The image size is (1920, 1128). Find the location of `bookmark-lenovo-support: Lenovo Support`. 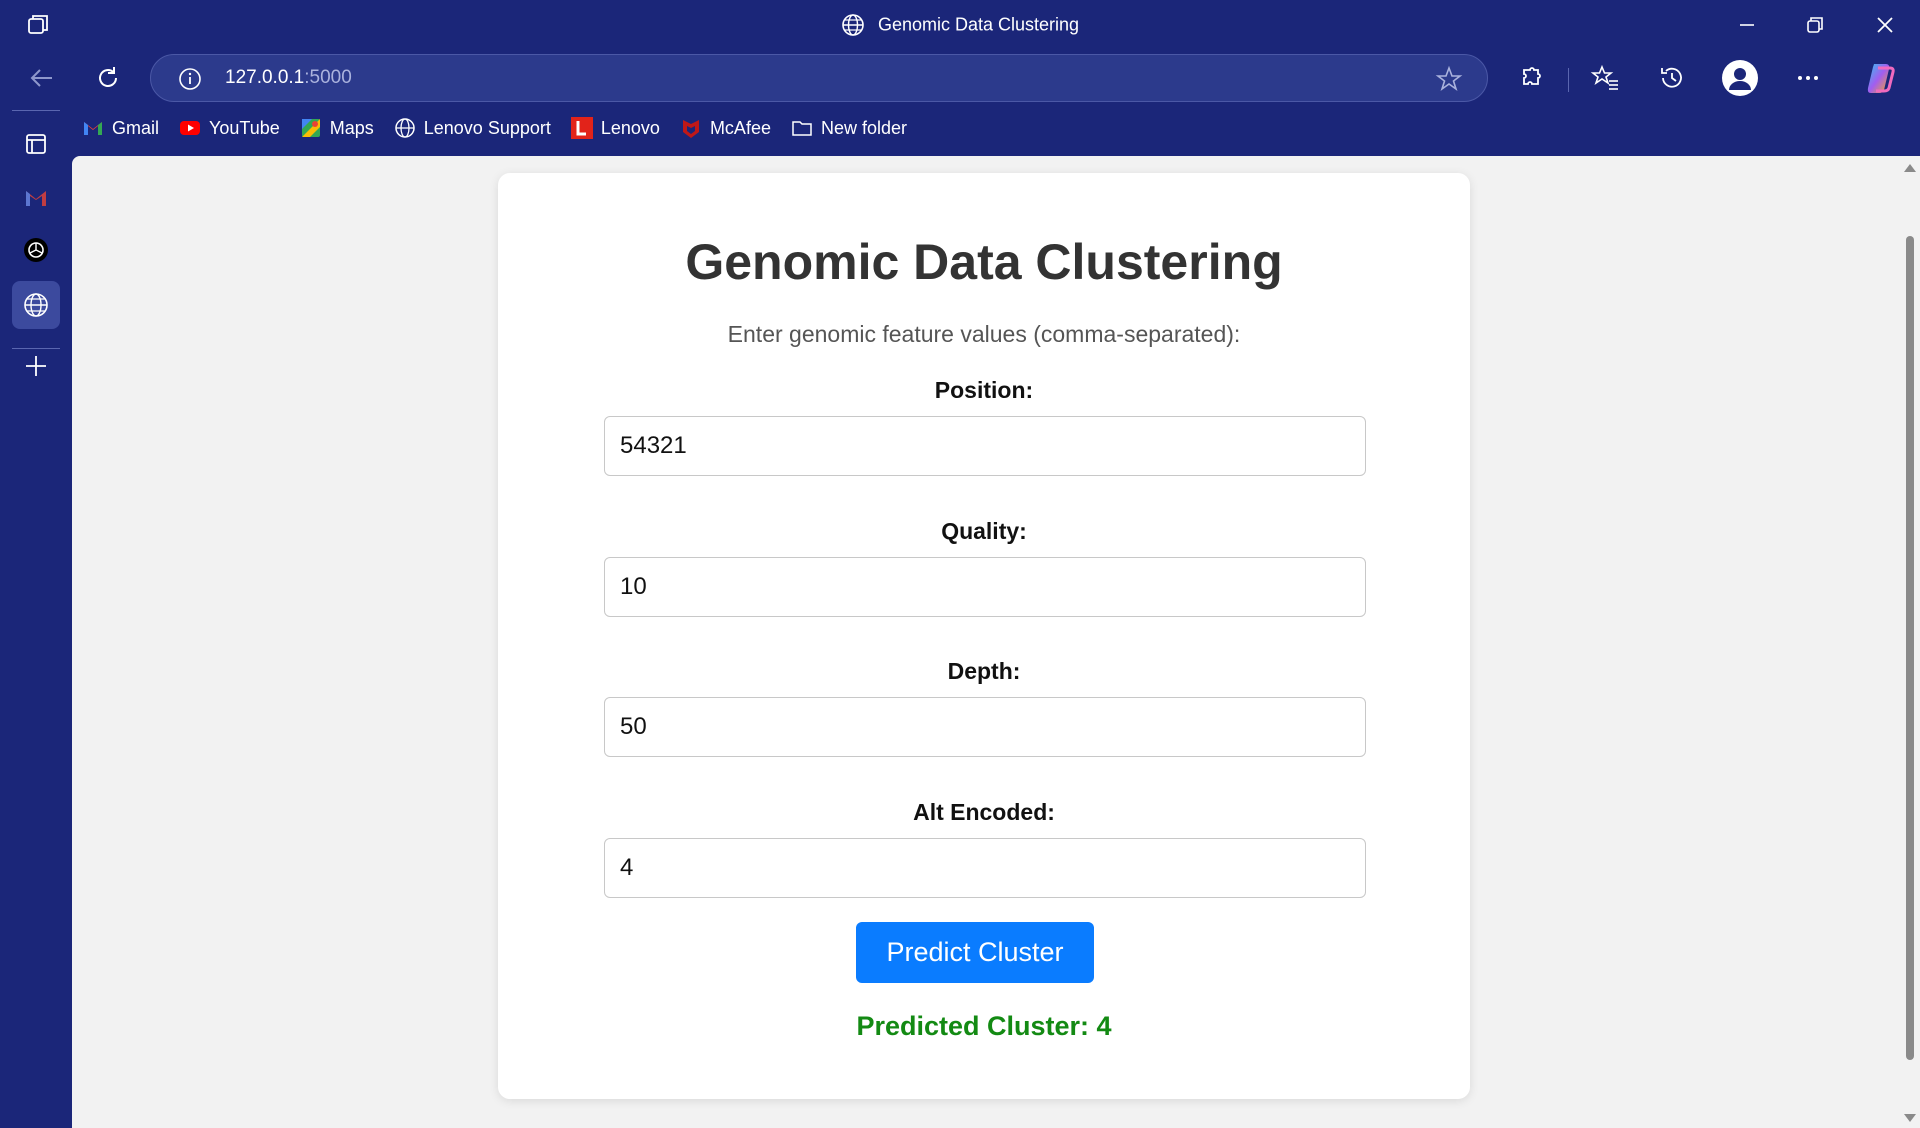

bookmark-lenovo-support: Lenovo Support is located at coordinates (472, 128).